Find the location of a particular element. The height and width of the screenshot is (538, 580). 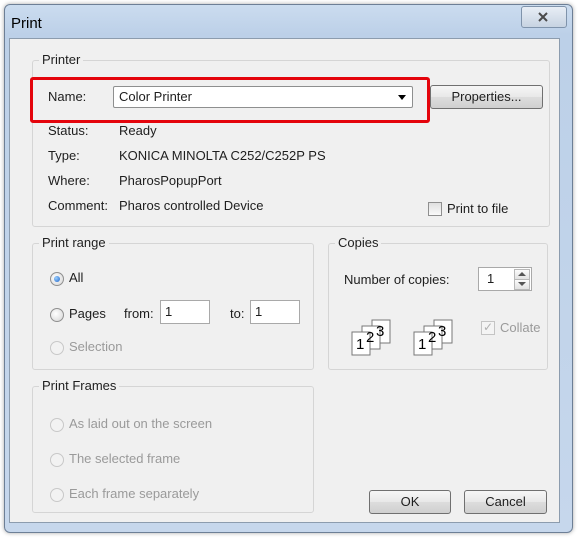

to-value: 1 is located at coordinates (259, 311).